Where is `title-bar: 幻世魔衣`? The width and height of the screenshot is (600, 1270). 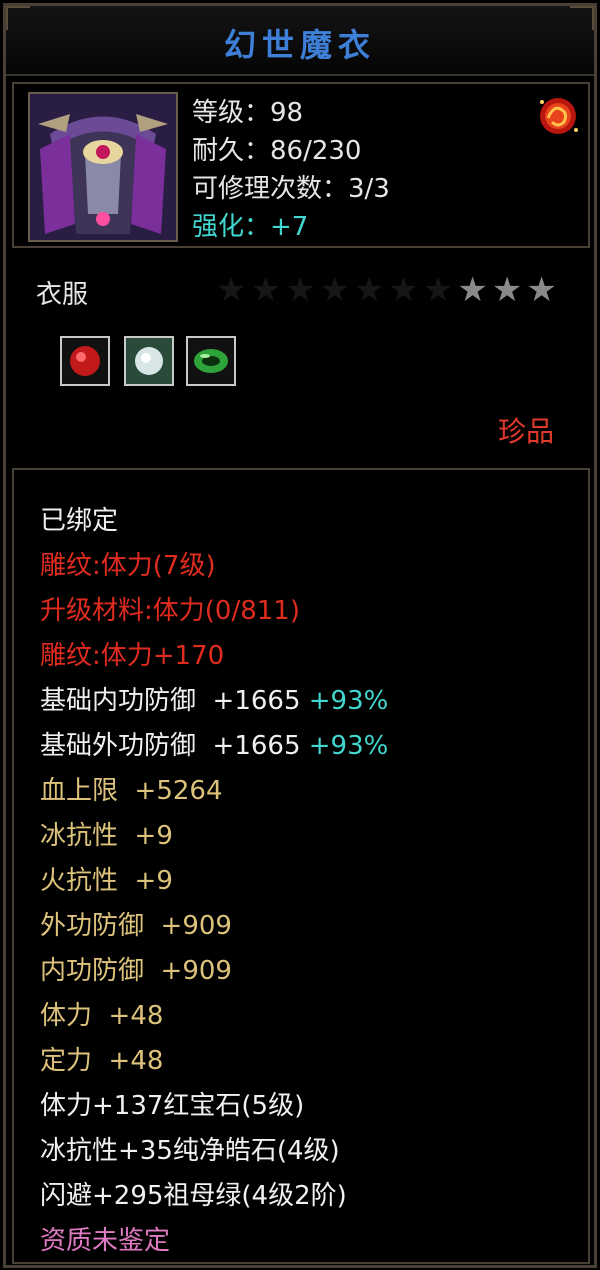 title-bar: 幻世魔衣 is located at coordinates (300, 41).